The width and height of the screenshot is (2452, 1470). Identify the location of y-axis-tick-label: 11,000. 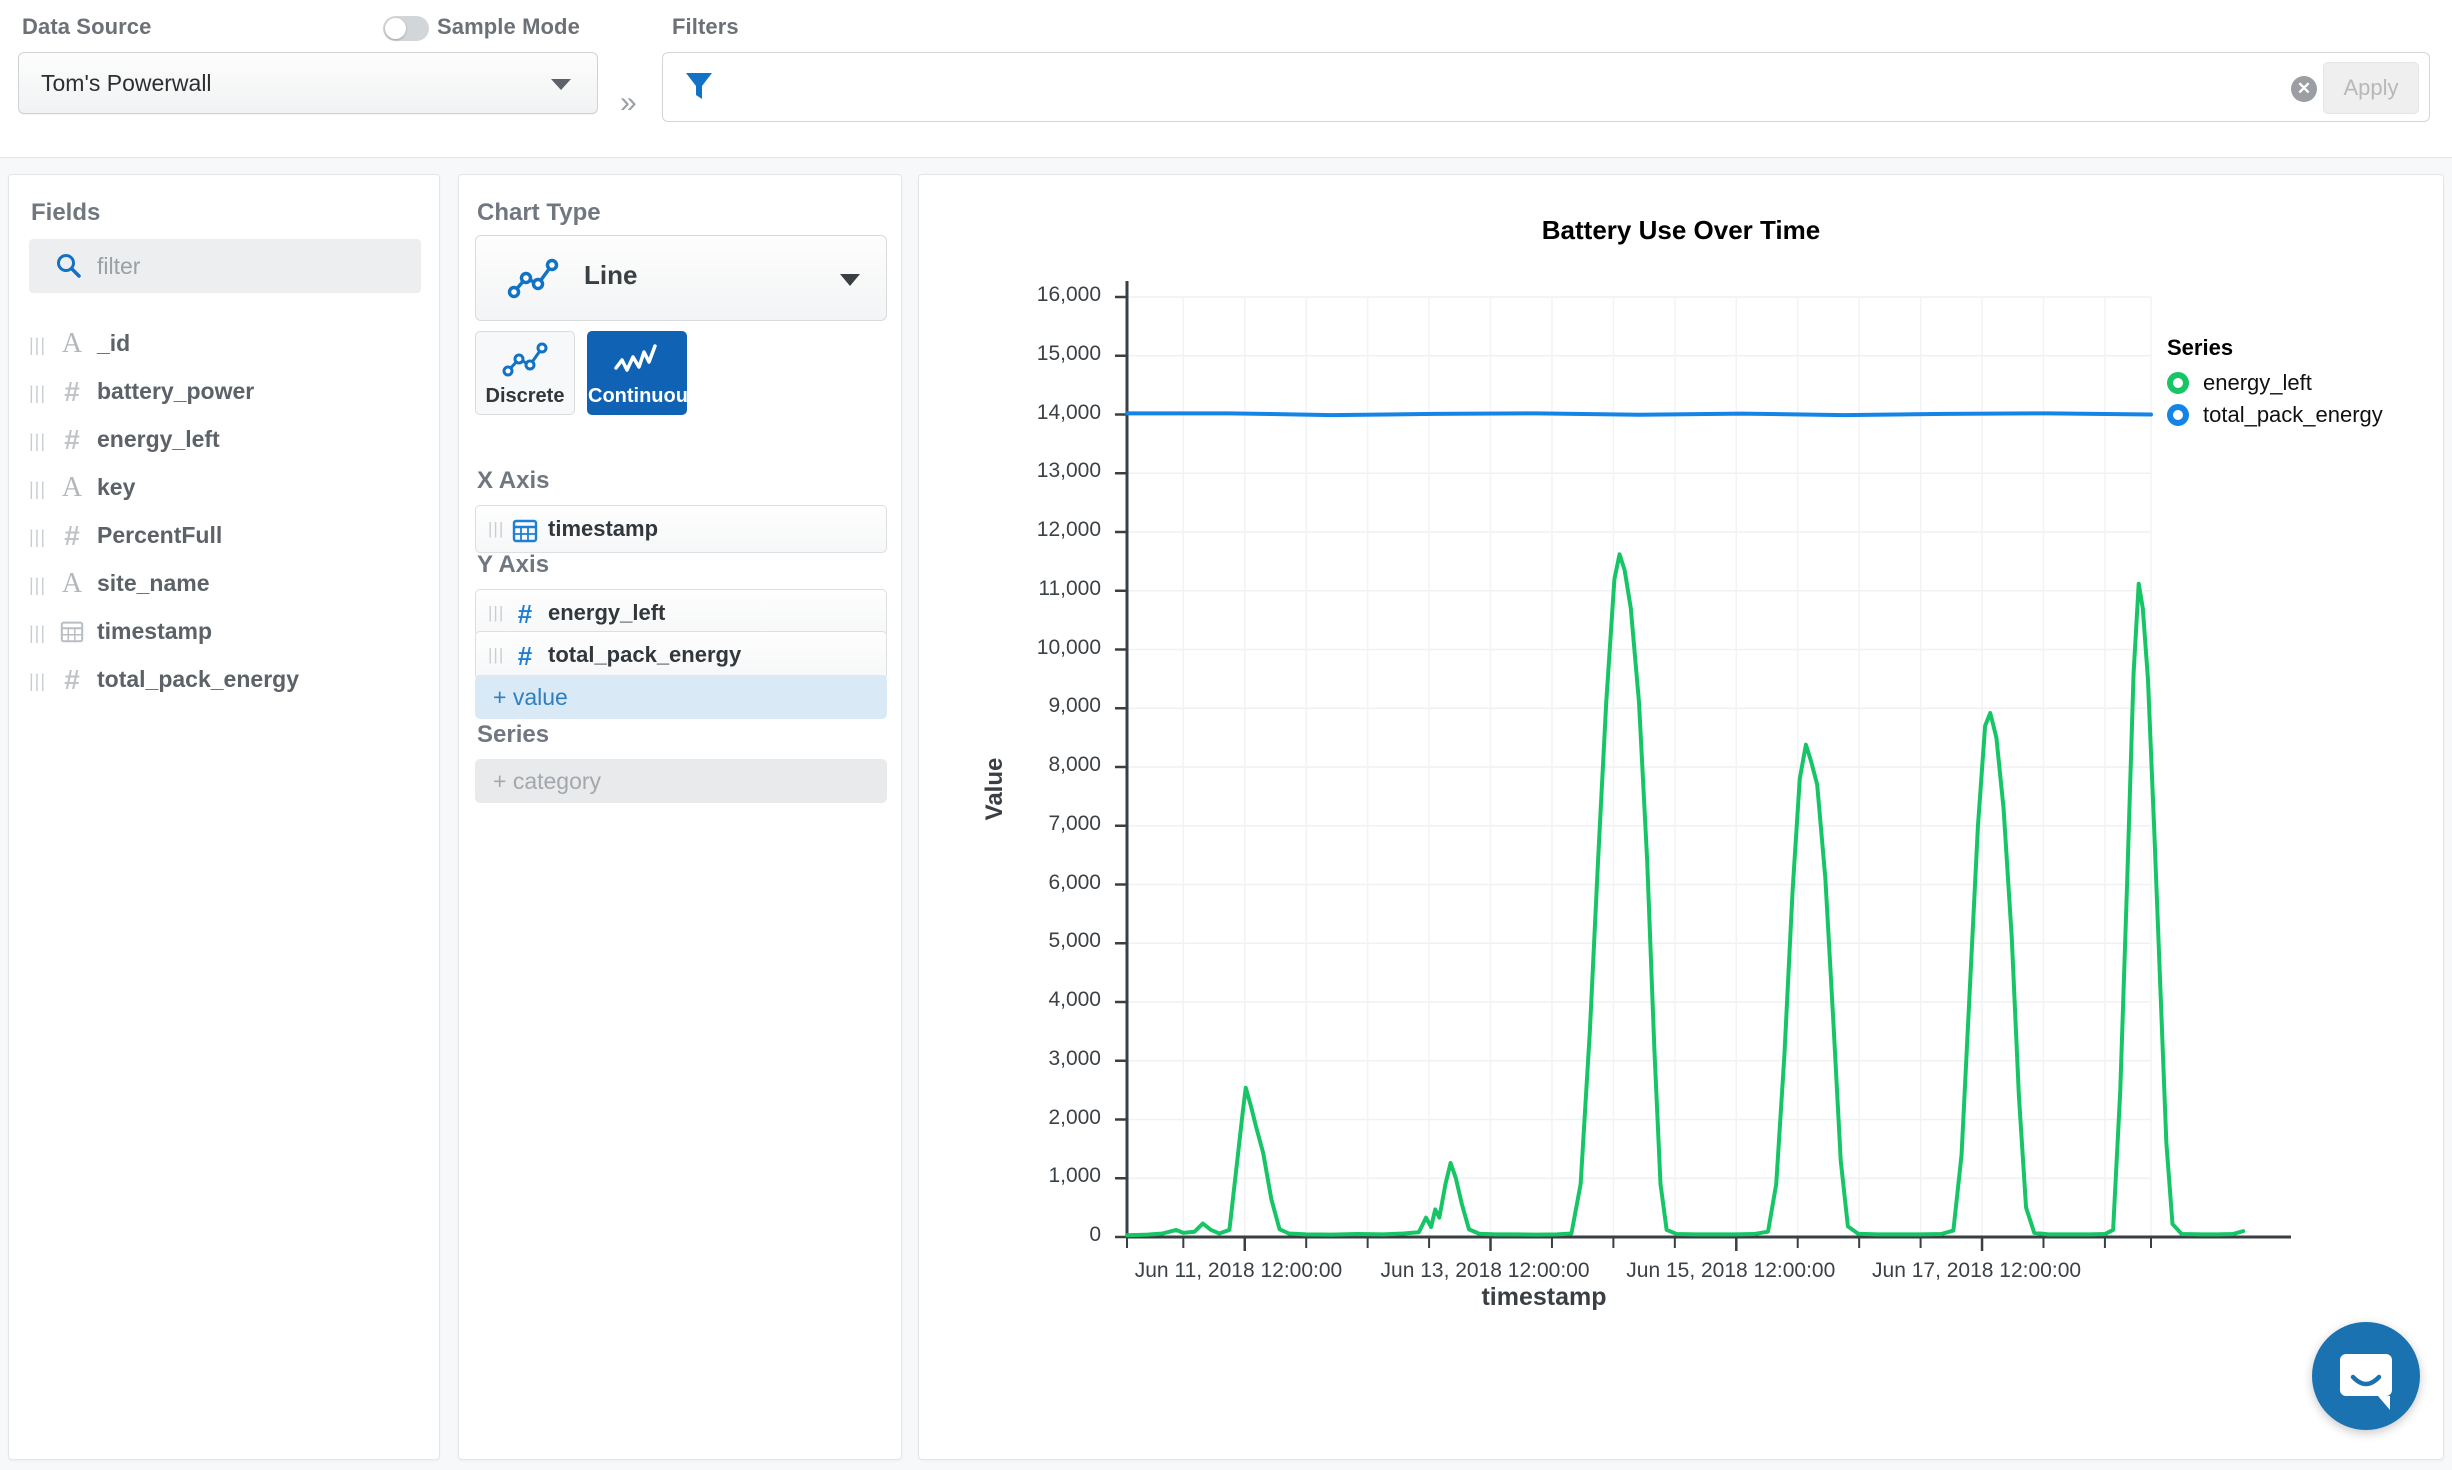
(1069, 588).